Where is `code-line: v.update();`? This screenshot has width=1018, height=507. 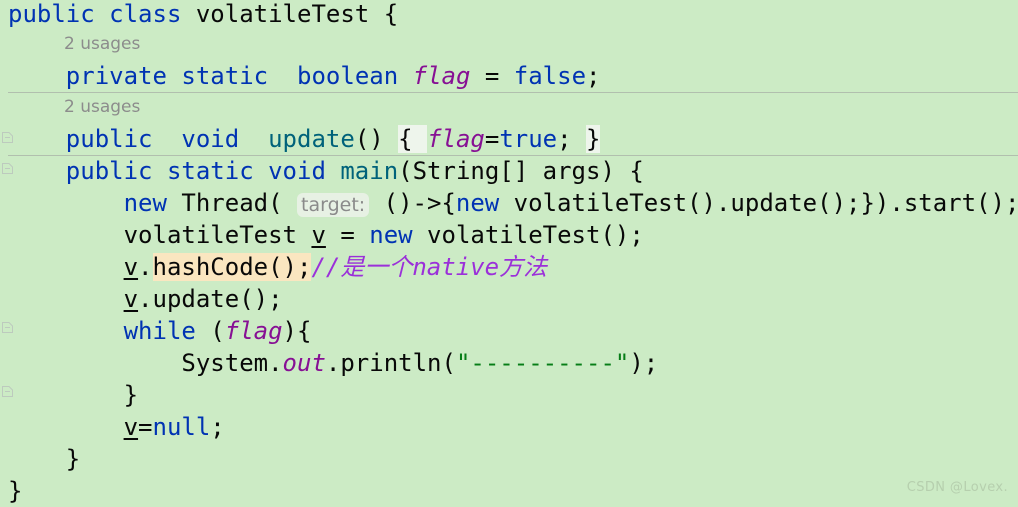
code-line: v.update(); is located at coordinates (145, 299).